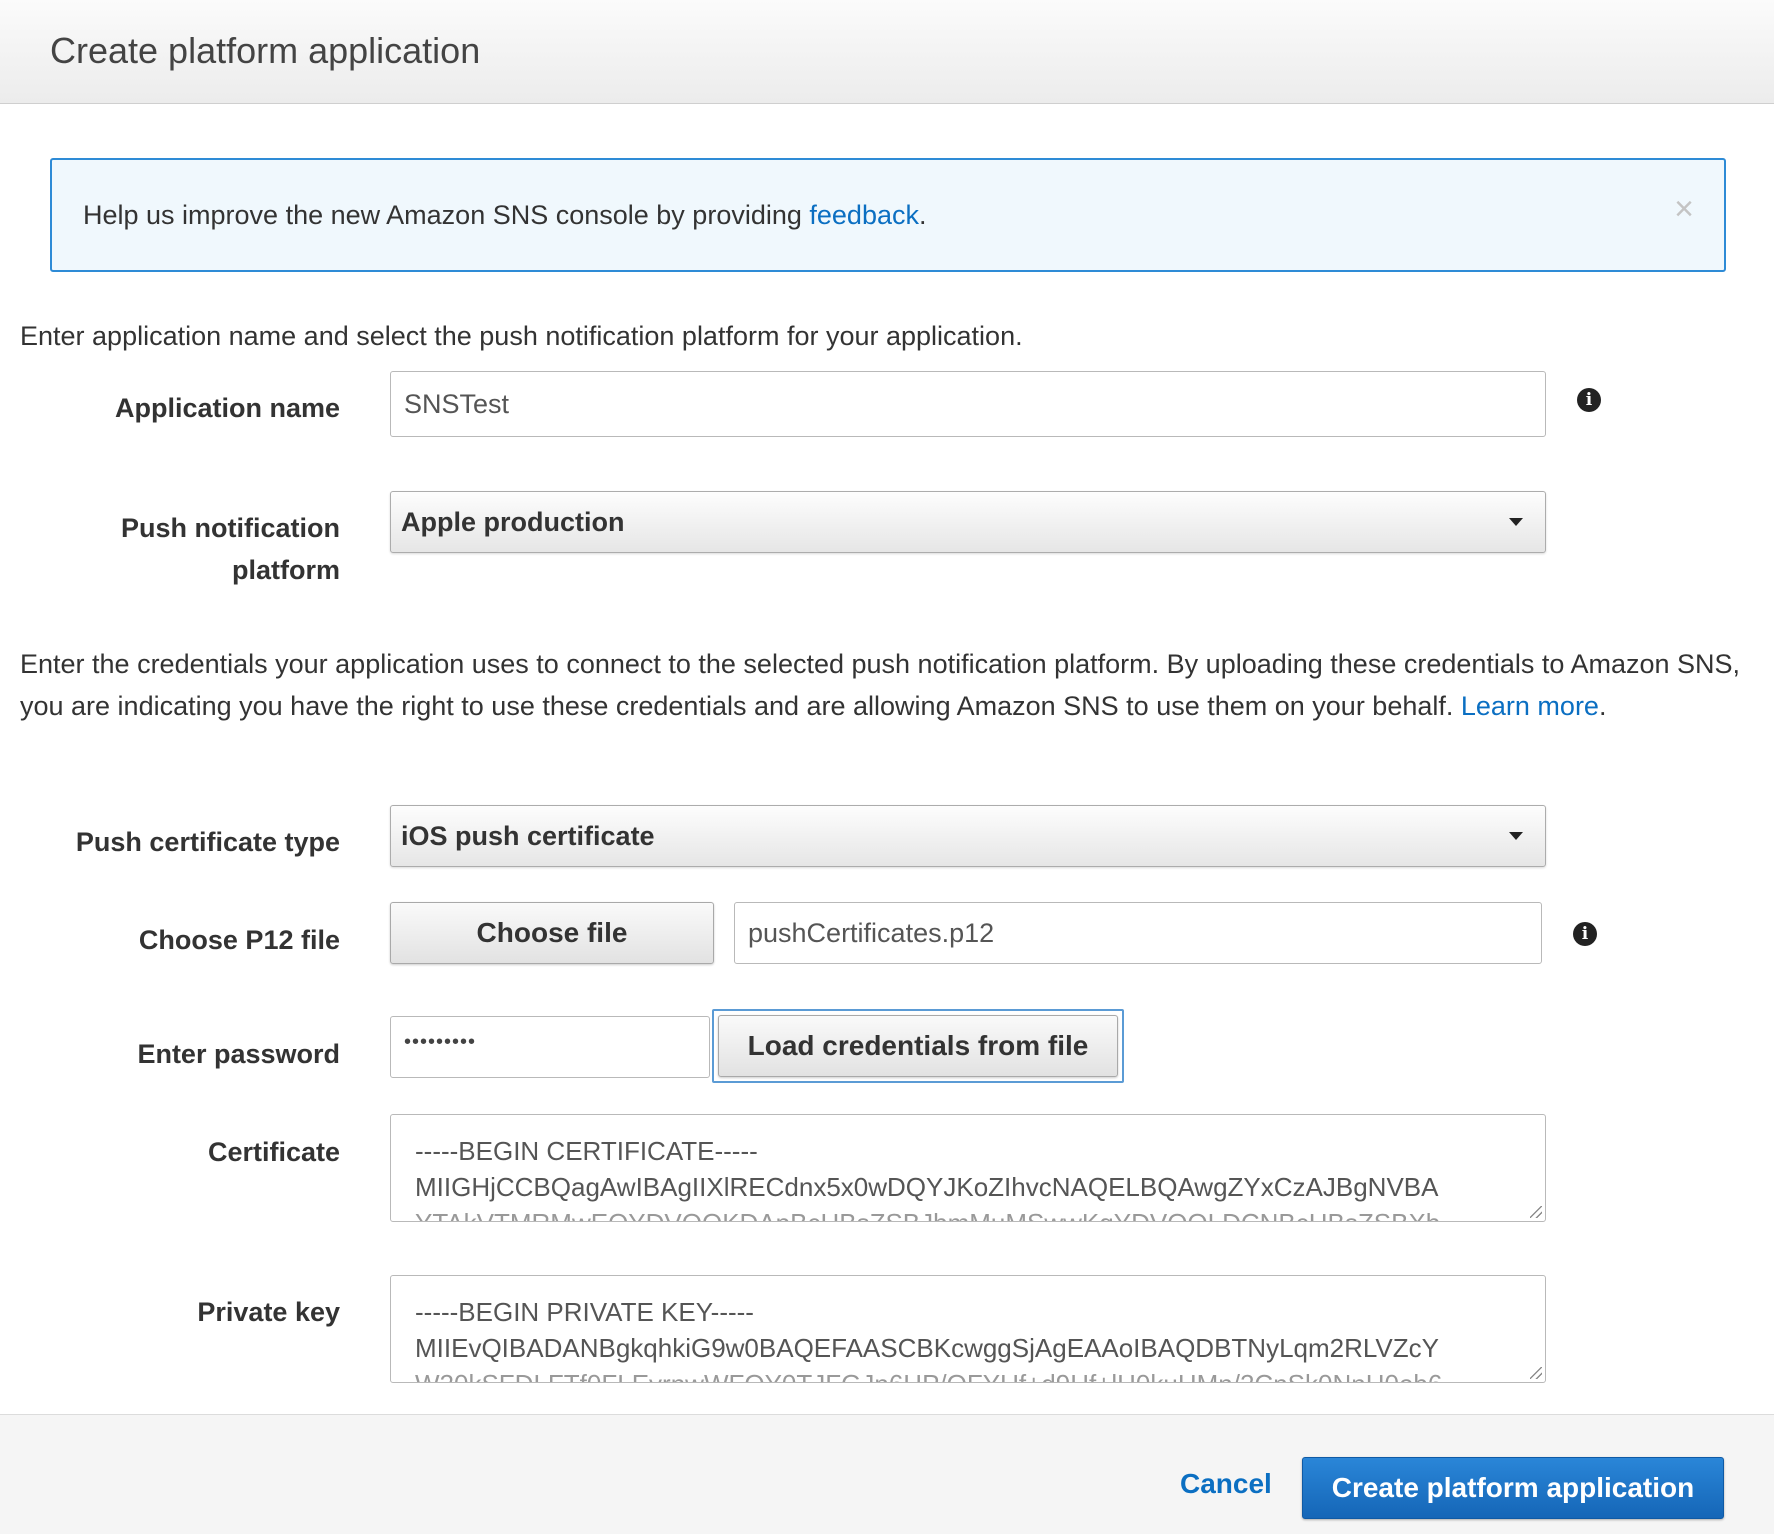  Describe the element at coordinates (457, 403) in the screenshot. I see `app-name-value: SNSTest` at that location.